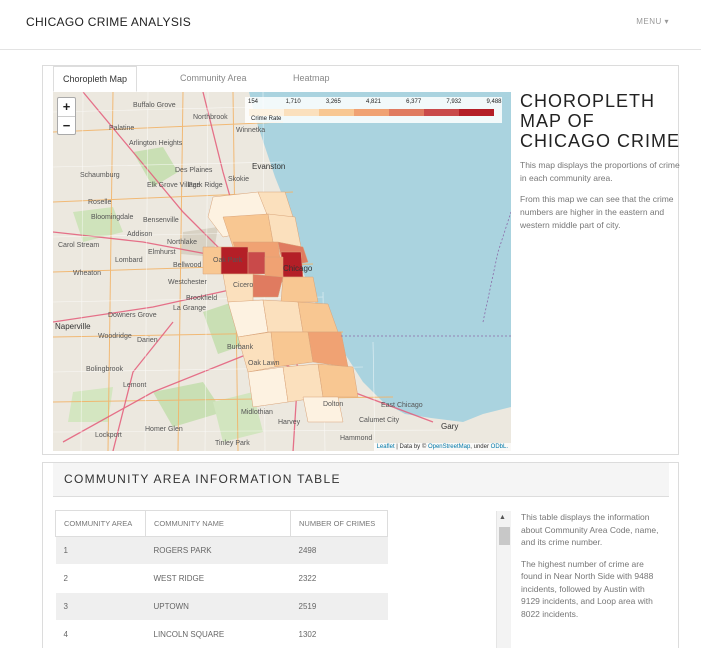 The image size is (701, 648). I want to click on column-header: NUMBER OF CRIMES, so click(339, 523).